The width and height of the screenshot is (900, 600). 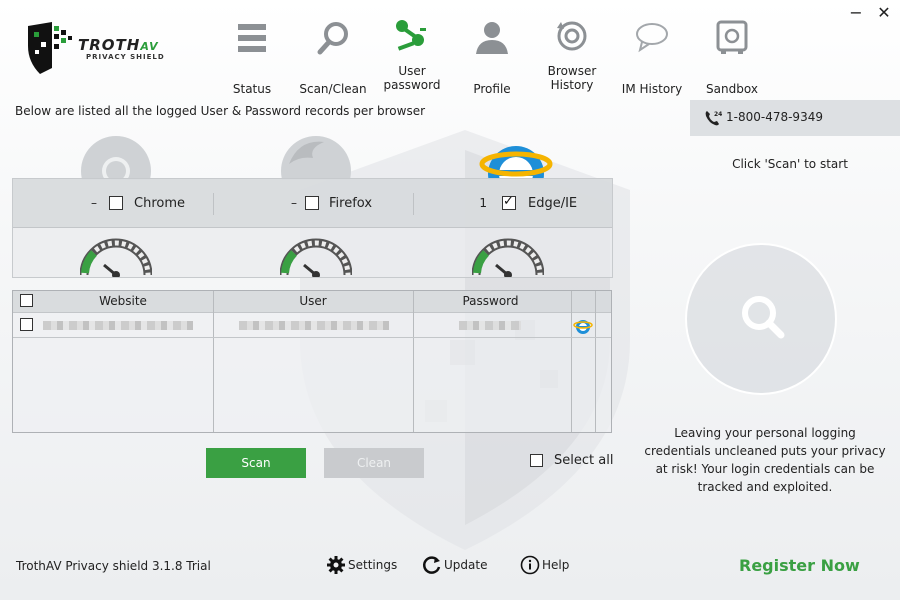 I want to click on nav-label: Status, so click(x=252, y=89).